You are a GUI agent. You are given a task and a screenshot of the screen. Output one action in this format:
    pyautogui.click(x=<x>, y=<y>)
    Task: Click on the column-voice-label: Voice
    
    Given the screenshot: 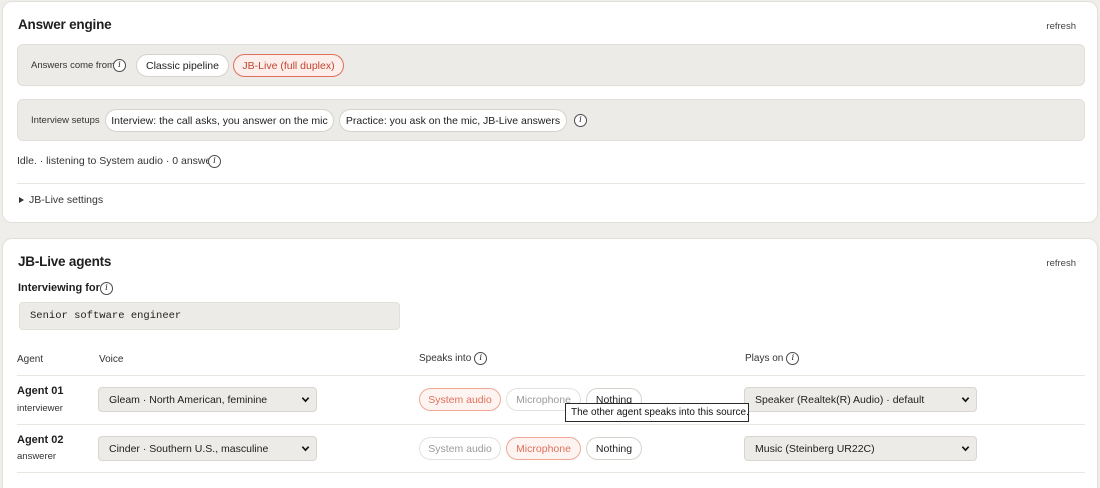 What is the action you would take?
    pyautogui.click(x=111, y=359)
    